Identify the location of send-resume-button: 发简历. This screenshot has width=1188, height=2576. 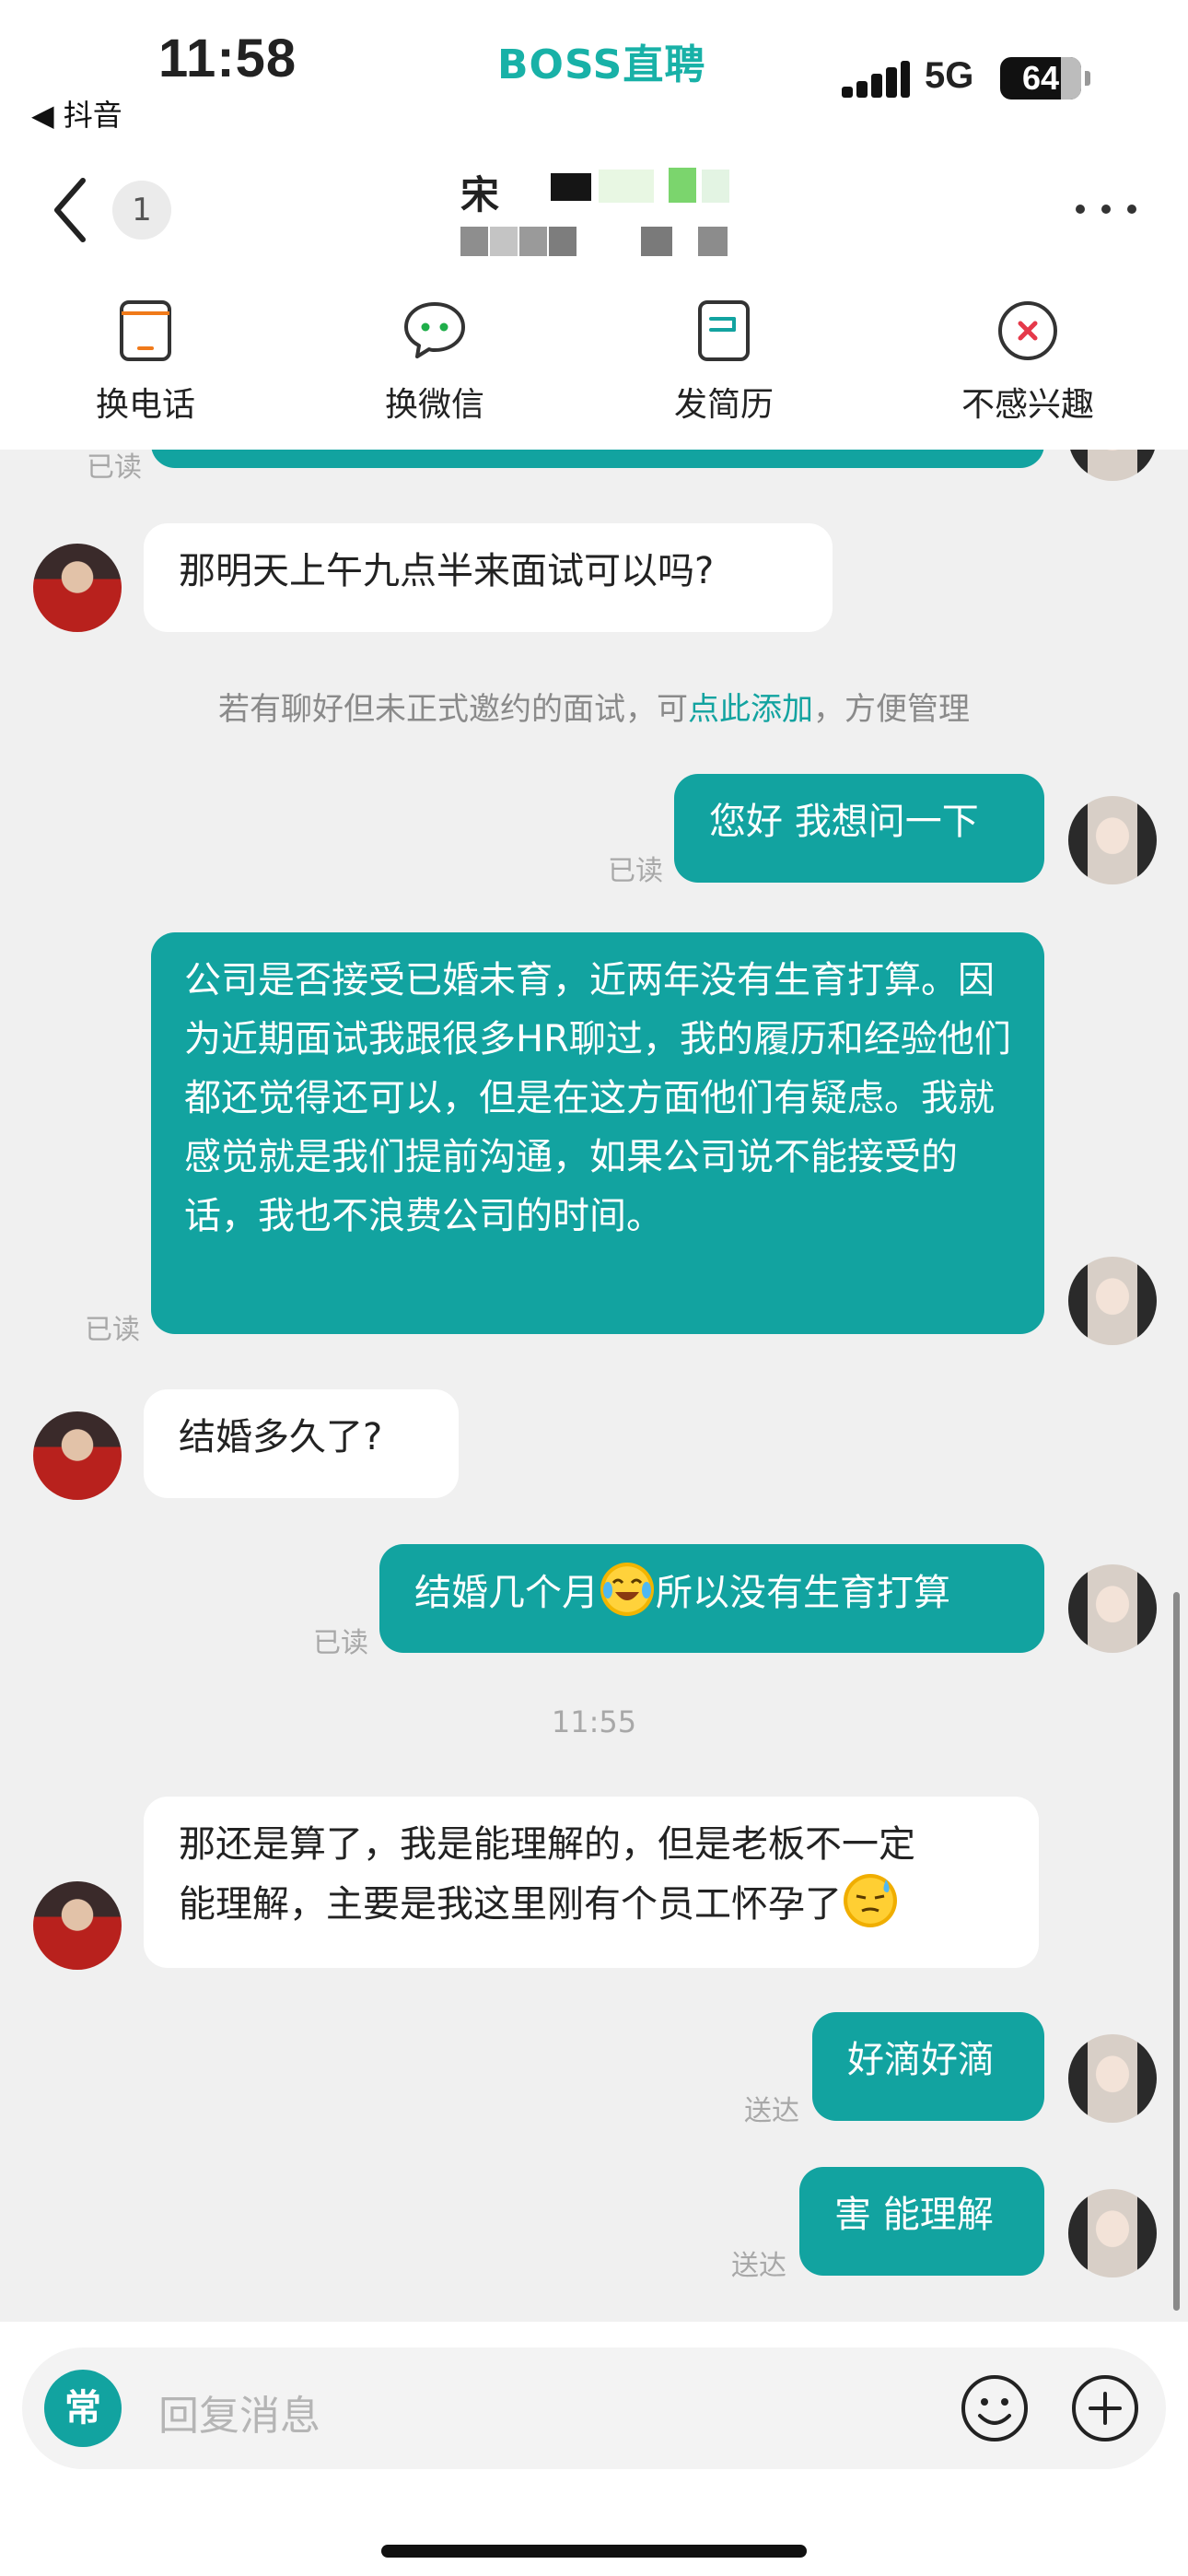
(723, 368).